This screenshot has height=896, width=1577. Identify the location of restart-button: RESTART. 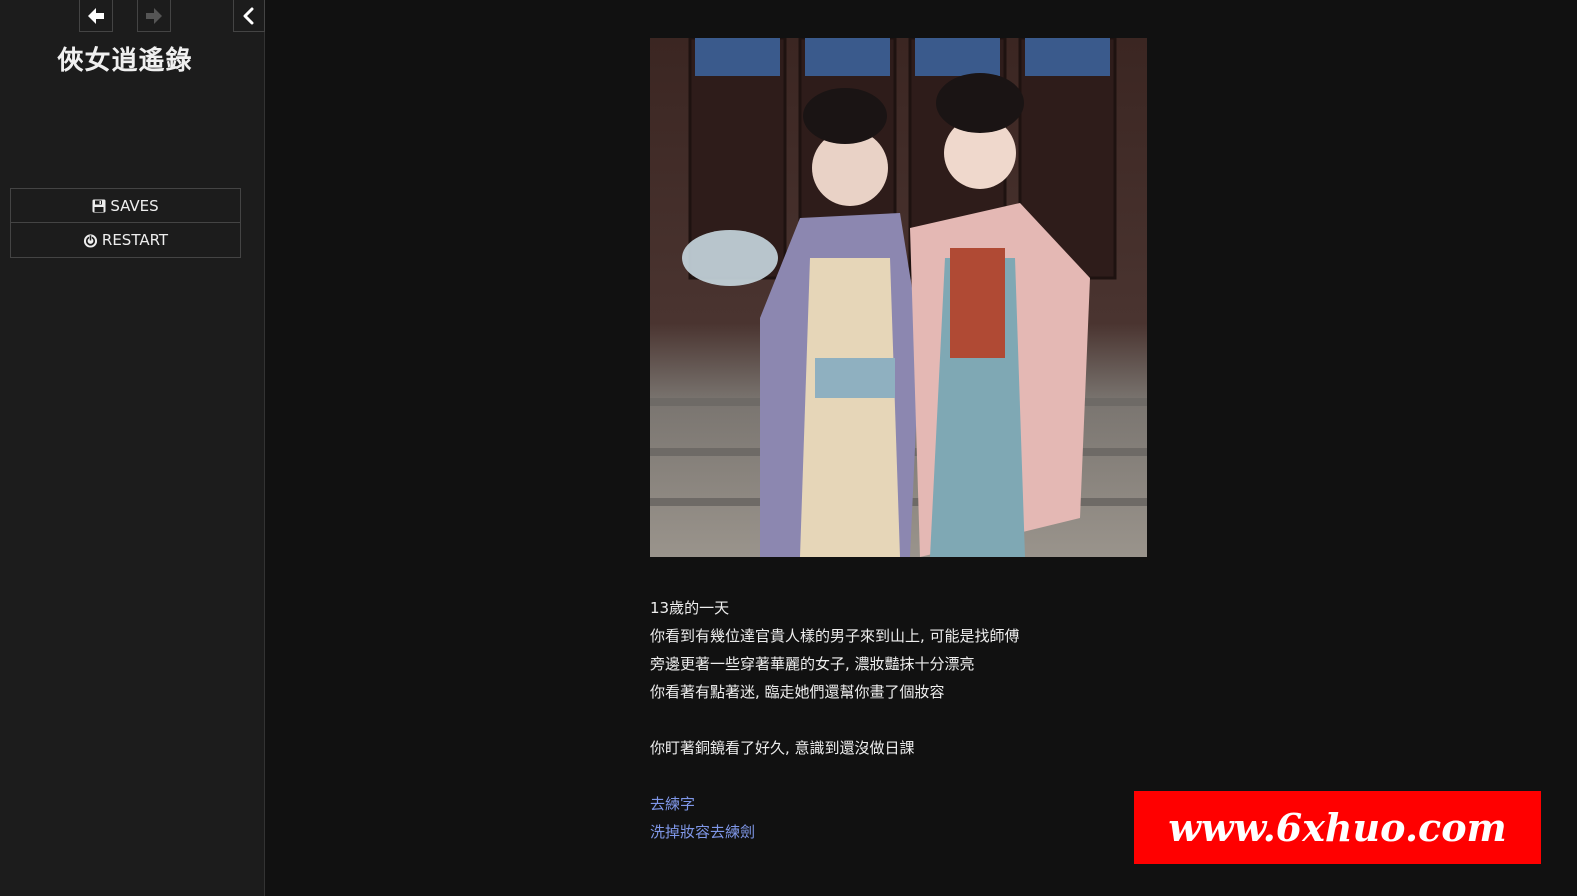
(125, 240).